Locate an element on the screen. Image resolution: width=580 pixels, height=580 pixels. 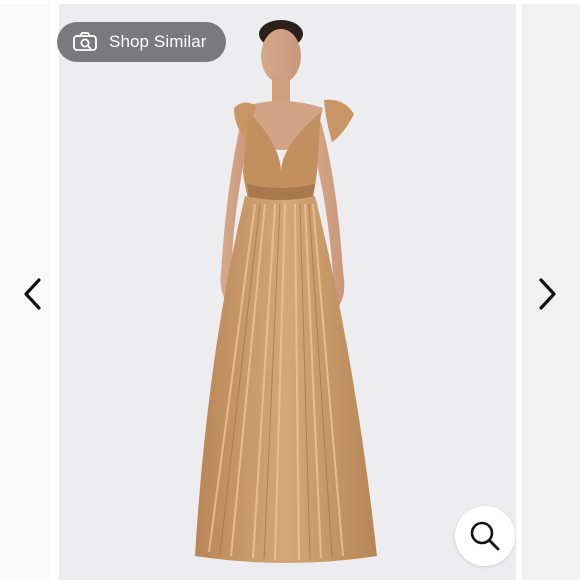
chevron-right-icon is located at coordinates (547, 294).